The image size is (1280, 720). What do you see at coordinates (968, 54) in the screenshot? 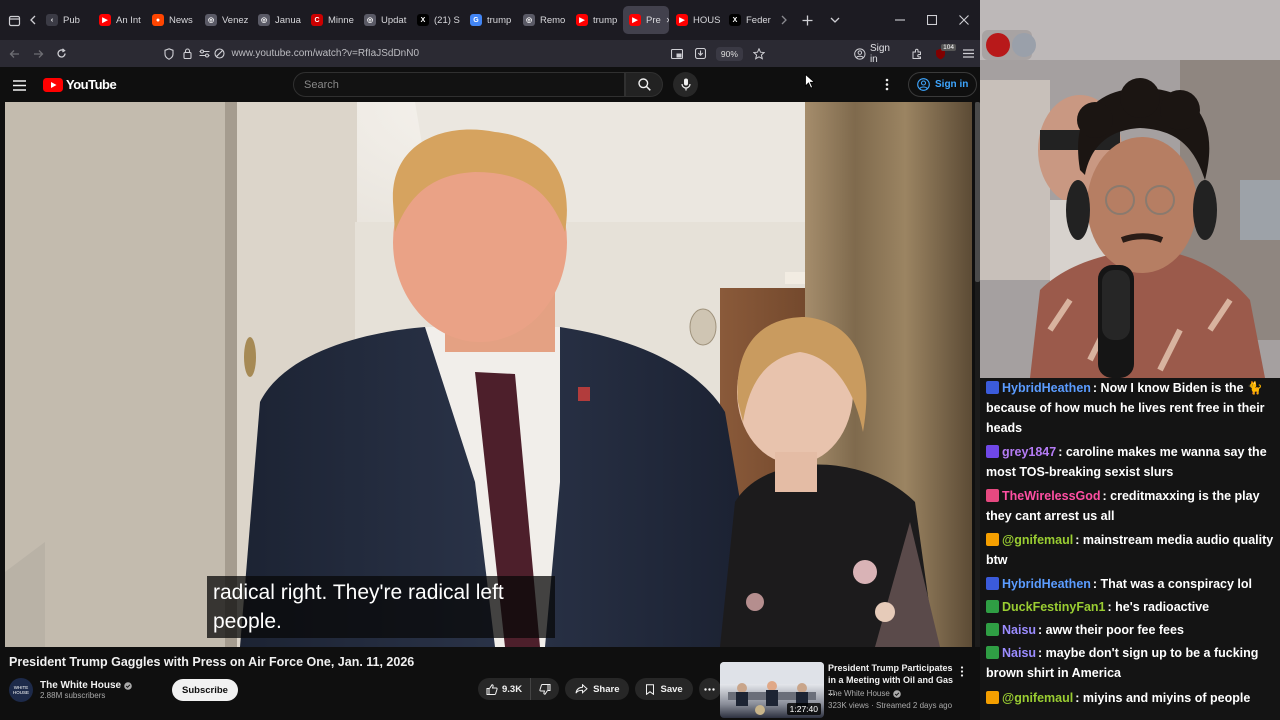
I see `menu-icon` at bounding box center [968, 54].